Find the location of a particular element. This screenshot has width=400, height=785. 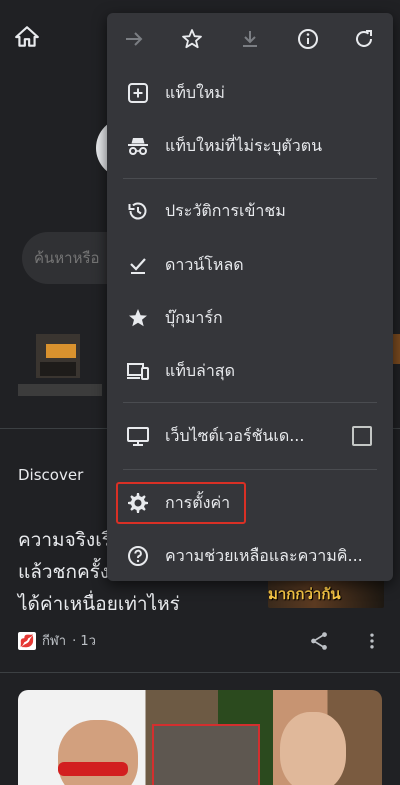

source-logo-icon: 💋 is located at coordinates (27, 640).